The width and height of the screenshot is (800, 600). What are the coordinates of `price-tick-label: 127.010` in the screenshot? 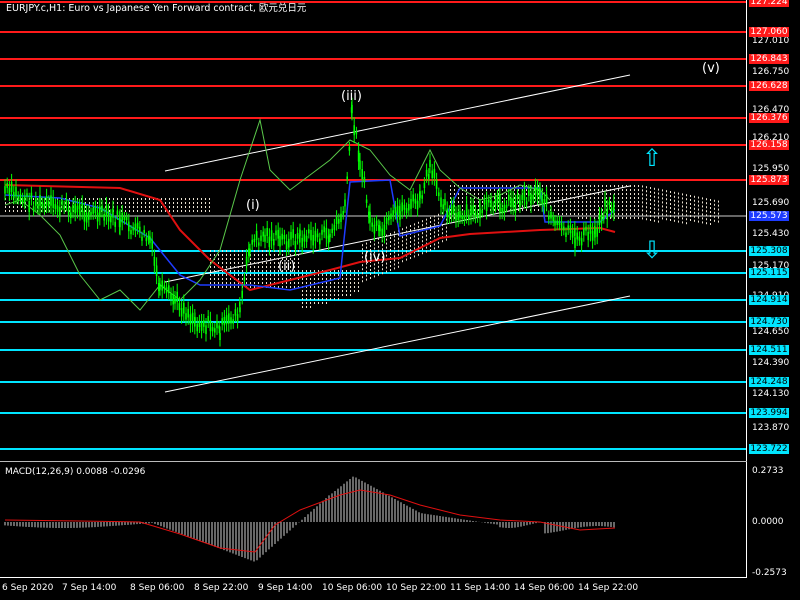 It's located at (771, 41).